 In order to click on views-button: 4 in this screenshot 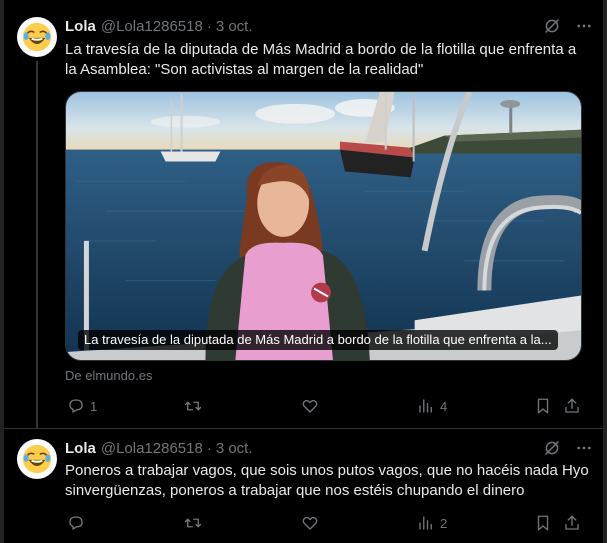, I will do `click(432, 406)`.